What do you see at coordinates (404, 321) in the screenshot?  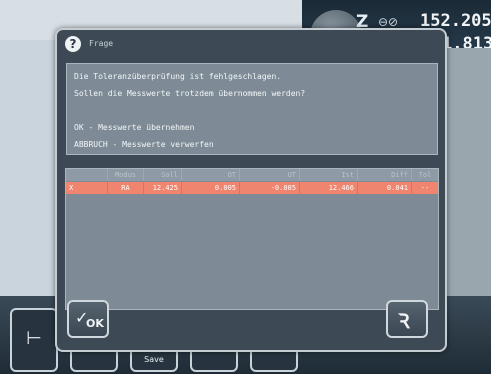 I see `discard-icon: Ꝛ` at bounding box center [404, 321].